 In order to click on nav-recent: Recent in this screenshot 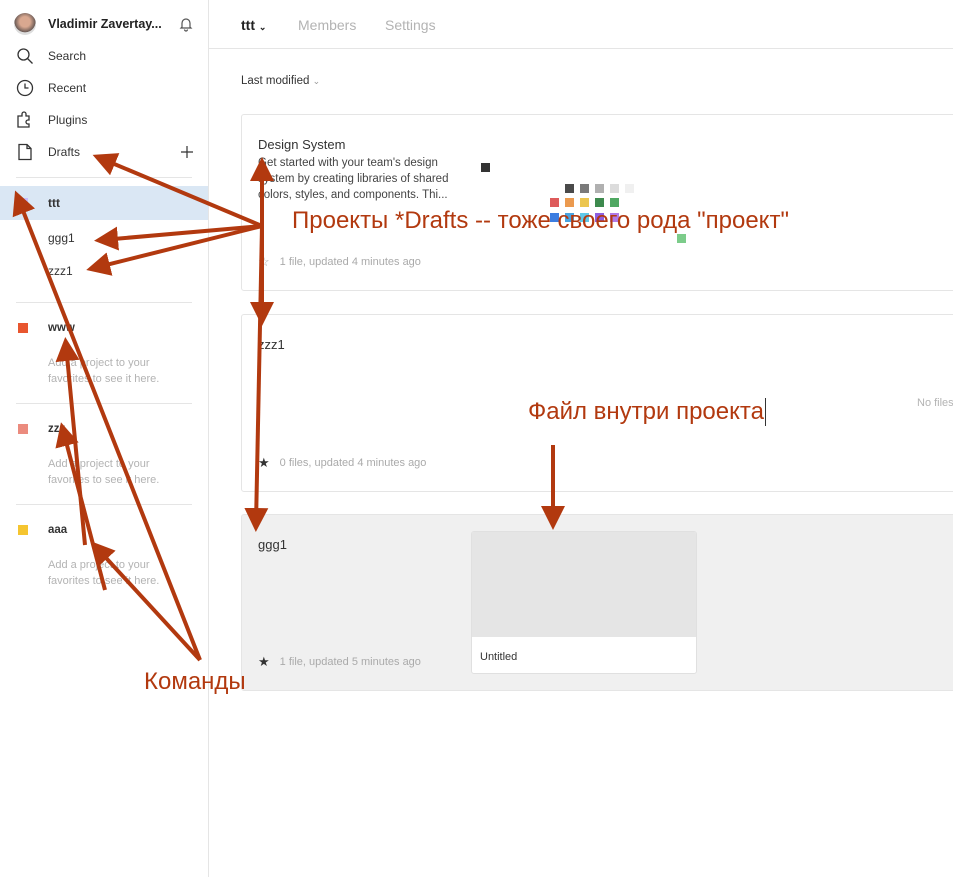, I will do `click(105, 88)`.